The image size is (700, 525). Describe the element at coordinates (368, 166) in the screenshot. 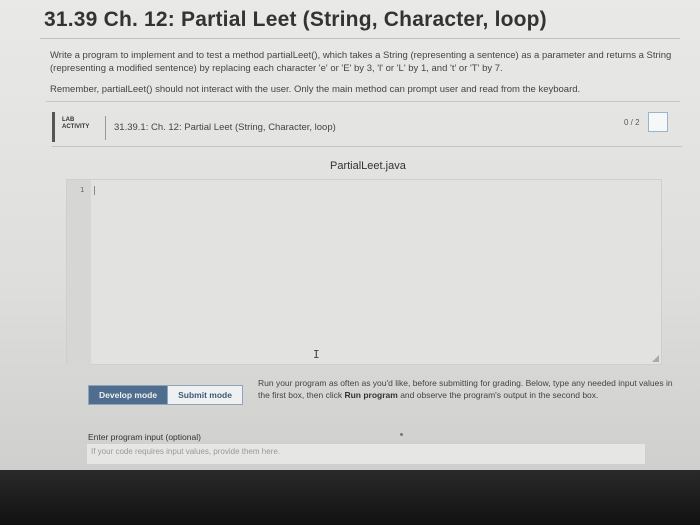

I see `editor-filename: PartialLeet.java` at that location.